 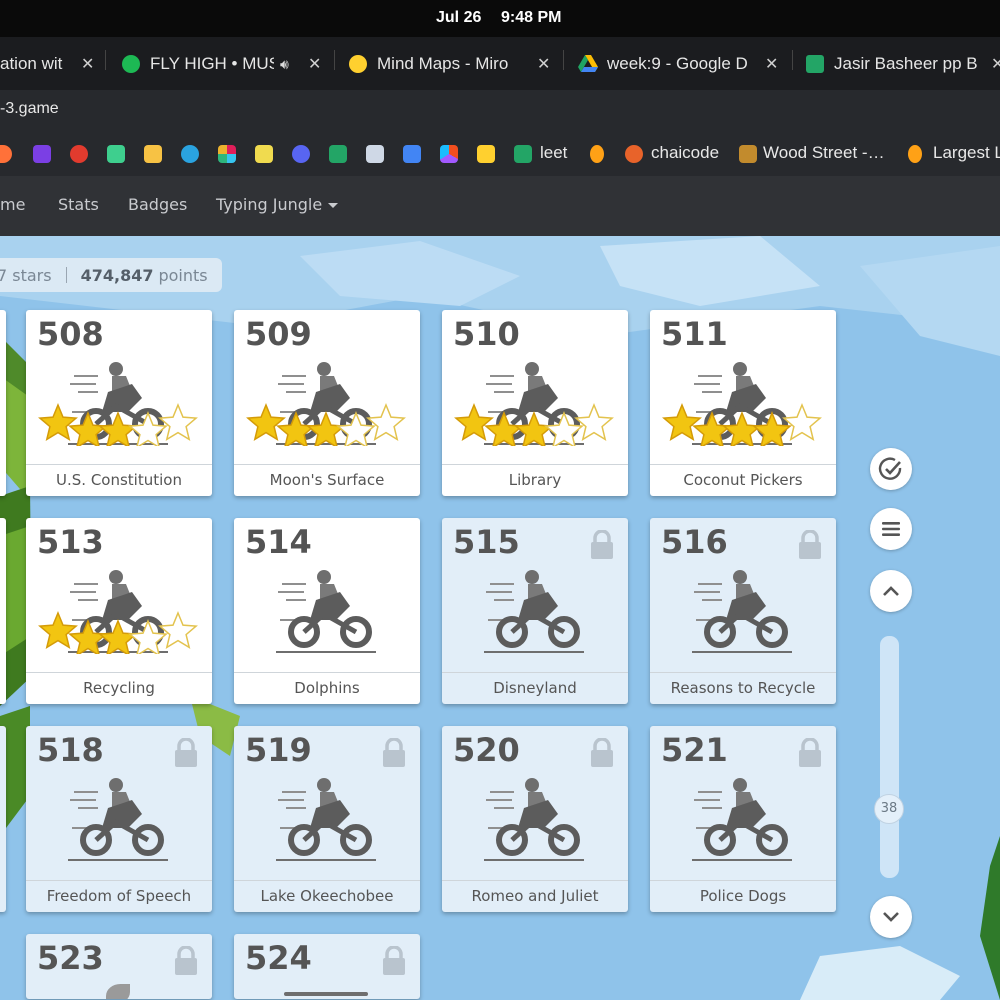 I want to click on level-card-520: 520 Romeo and Juliet, so click(x=535, y=819).